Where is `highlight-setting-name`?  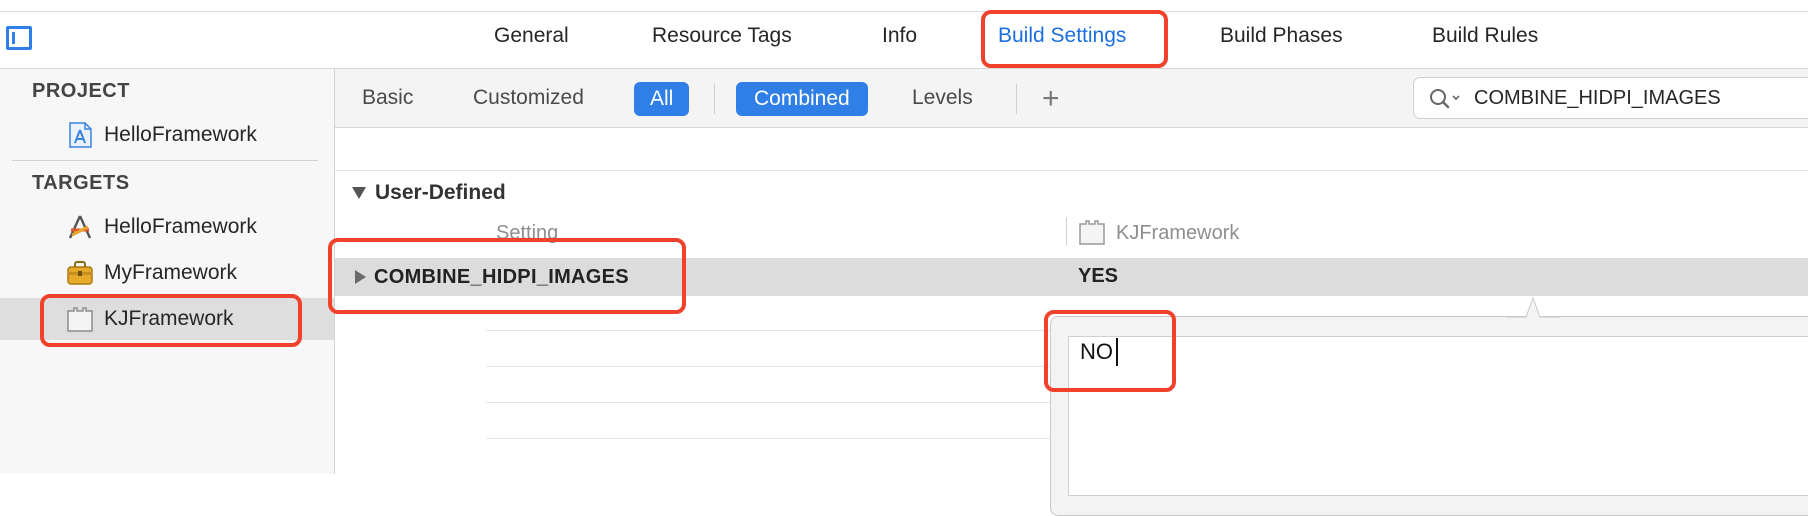
highlight-setting-name is located at coordinates (507, 276).